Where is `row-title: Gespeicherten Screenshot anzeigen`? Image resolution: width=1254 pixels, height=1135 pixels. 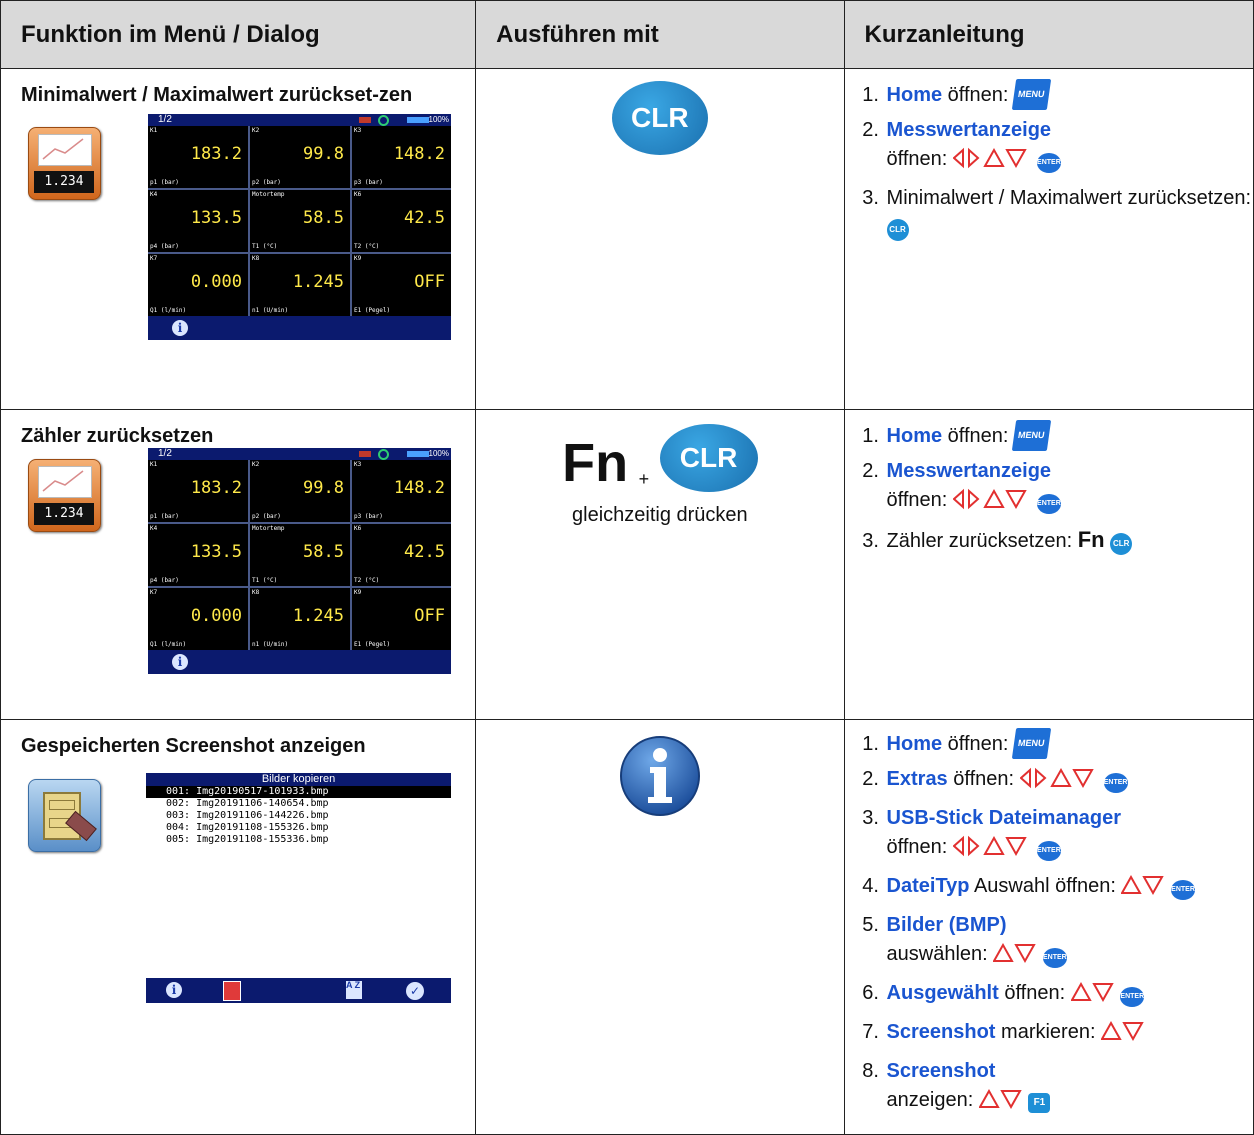
row-title: Gespeicherten Screenshot anzeigen is located at coordinates (193, 746).